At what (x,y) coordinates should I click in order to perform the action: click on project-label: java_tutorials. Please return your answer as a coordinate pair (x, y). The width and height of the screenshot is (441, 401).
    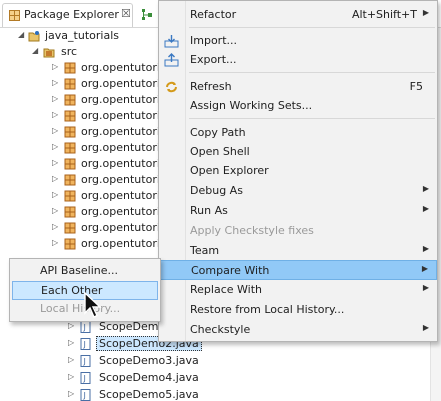
    Looking at the image, I should click on (82, 35).